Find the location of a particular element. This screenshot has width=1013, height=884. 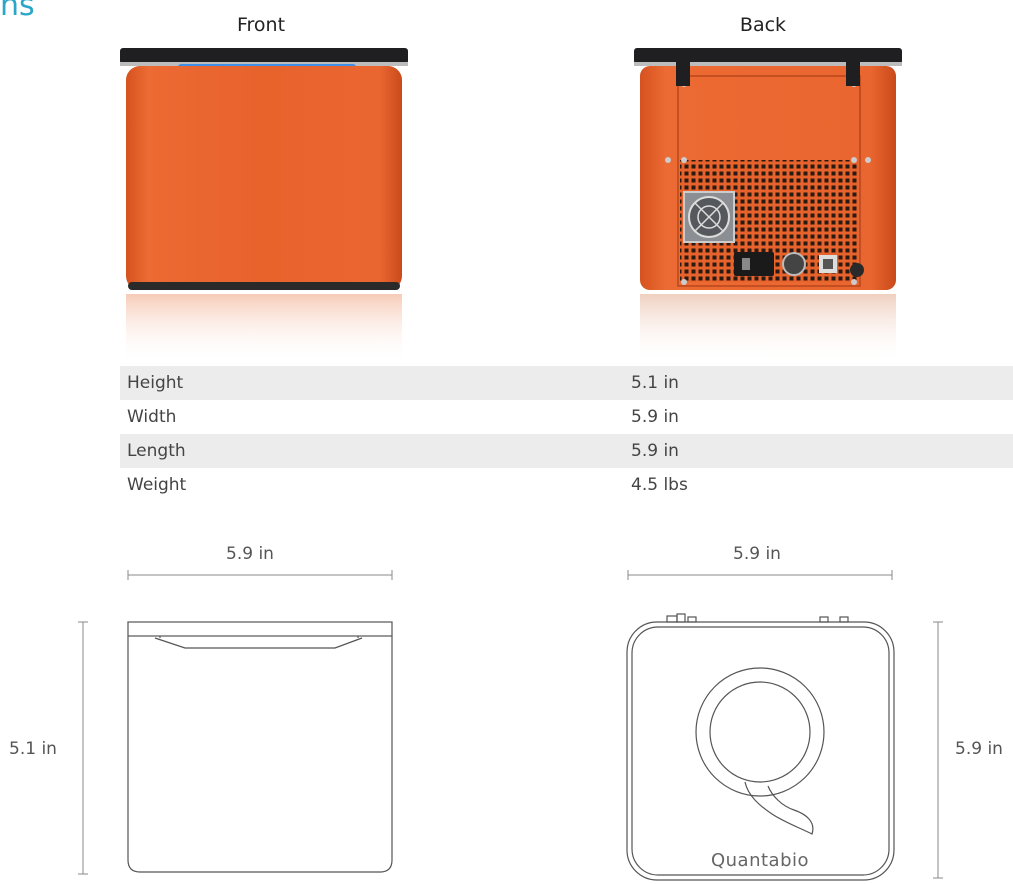

front-lid is located at coordinates (264, 56).